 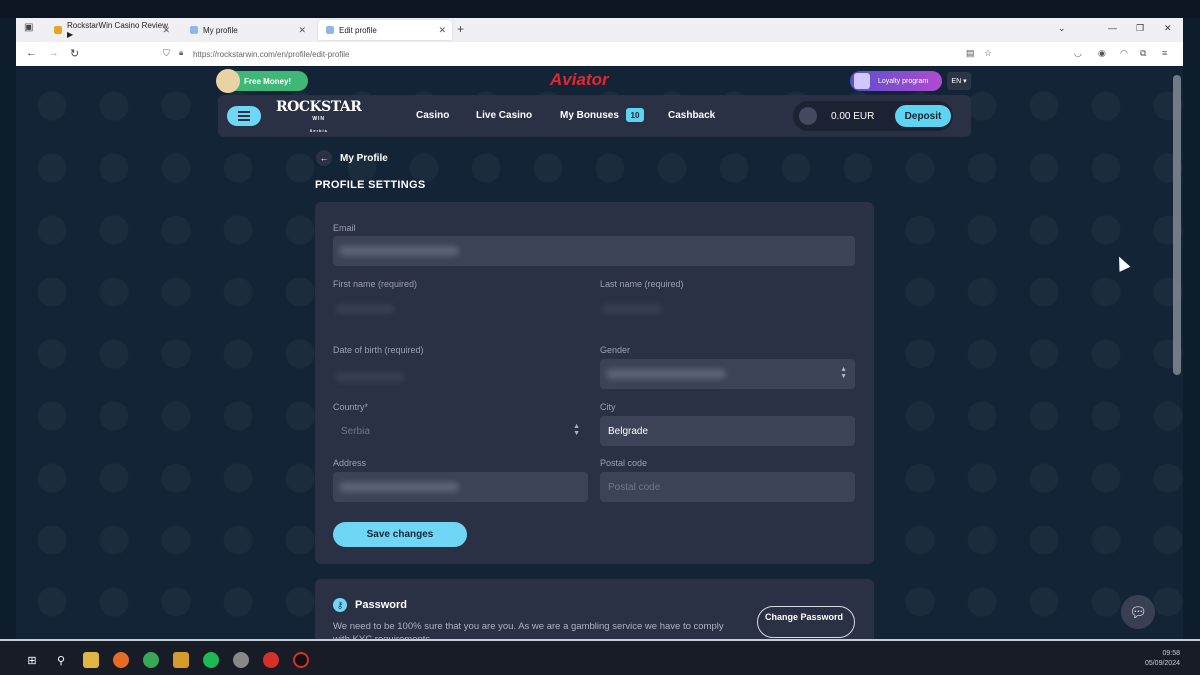 I want to click on tab-dropdown-icon: ⌄, so click(x=1062, y=28).